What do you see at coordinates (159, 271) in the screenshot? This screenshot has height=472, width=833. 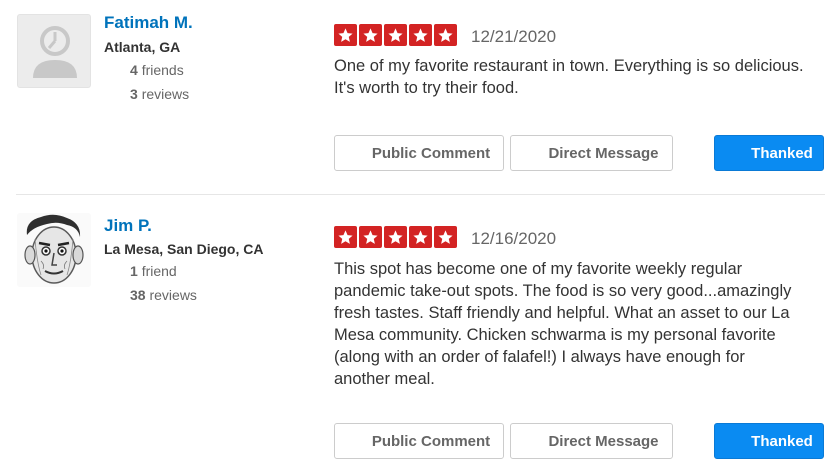 I see `friends-label: friend` at bounding box center [159, 271].